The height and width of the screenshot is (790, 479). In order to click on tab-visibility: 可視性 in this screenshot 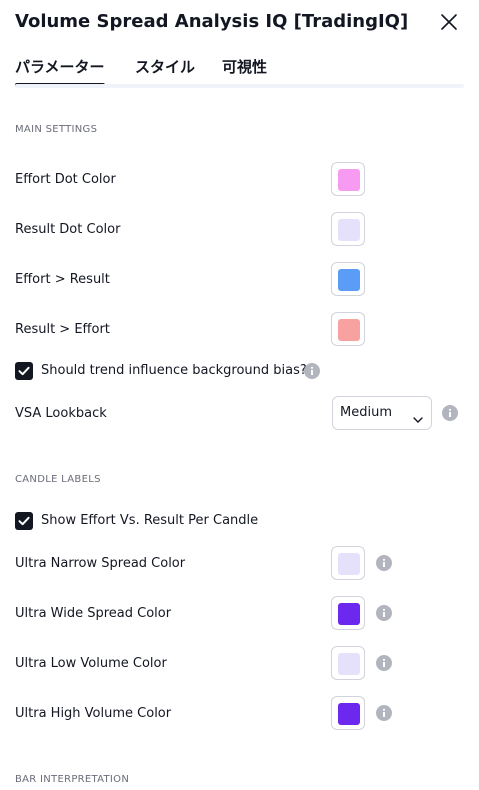, I will do `click(244, 67)`.